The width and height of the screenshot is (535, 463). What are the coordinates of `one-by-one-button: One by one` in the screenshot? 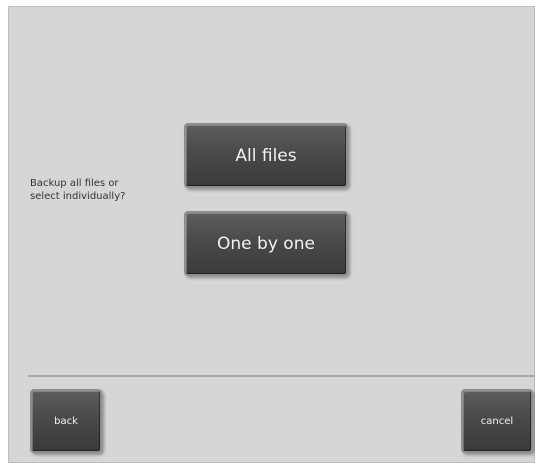 It's located at (266, 243).